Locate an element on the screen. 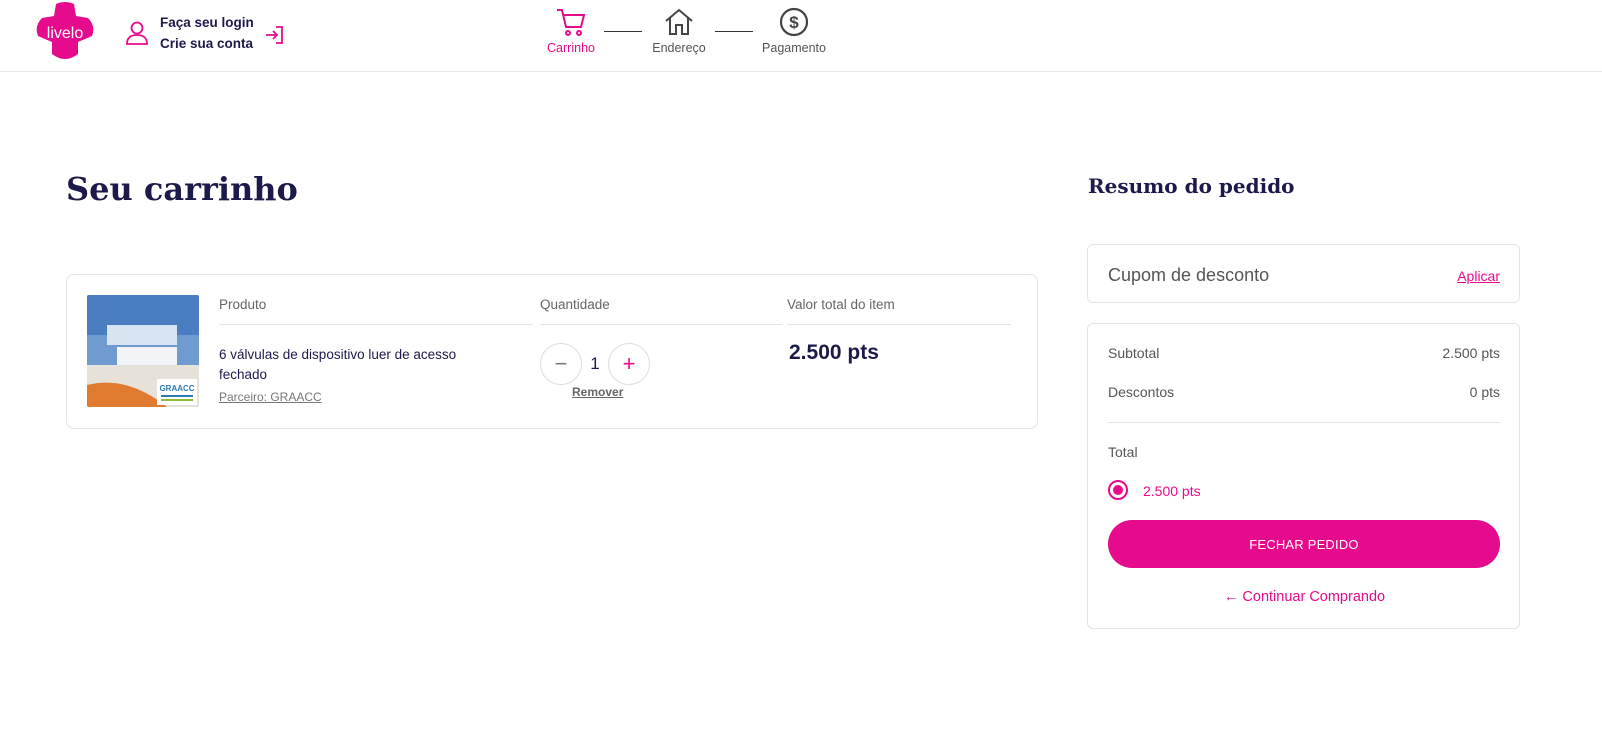 This screenshot has width=1602, height=745. product-image: GRAACC is located at coordinates (143, 351).